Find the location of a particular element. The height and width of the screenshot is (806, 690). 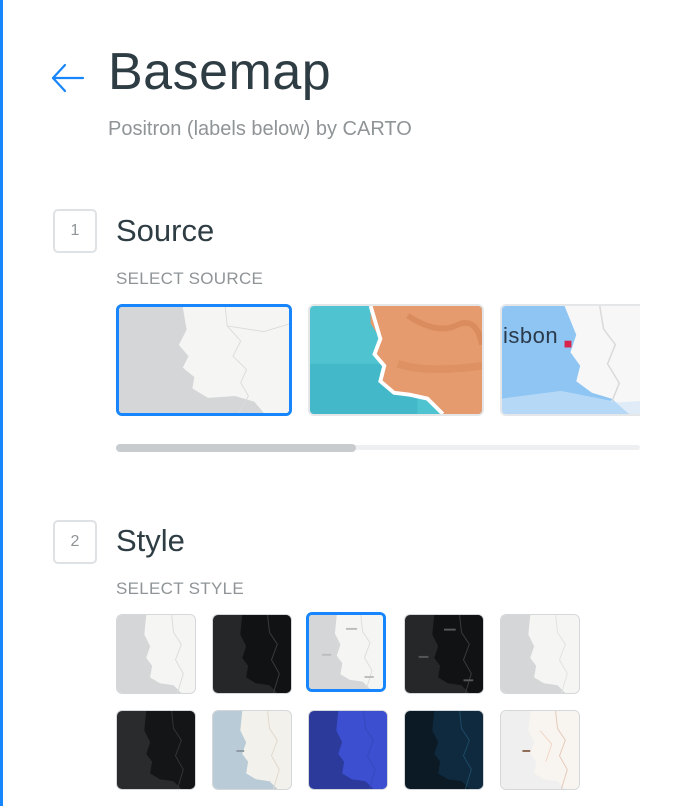

source-card-here is located at coordinates (570, 360).